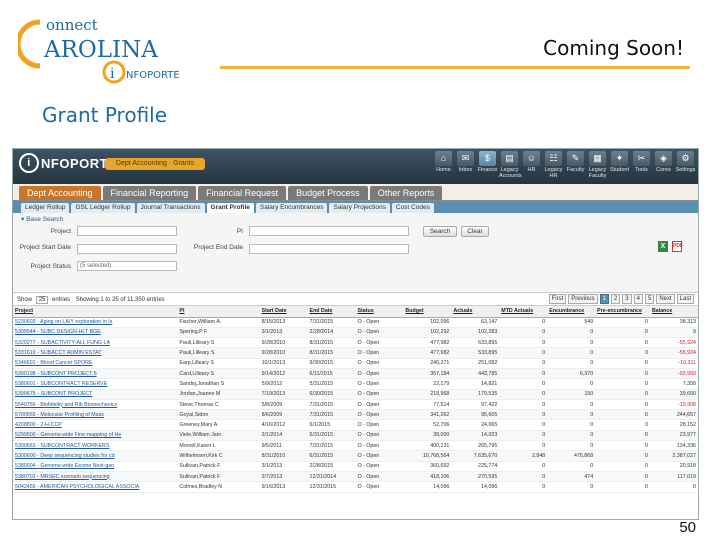  Describe the element at coordinates (329, 249) in the screenshot. I see `project-end-date-input` at that location.